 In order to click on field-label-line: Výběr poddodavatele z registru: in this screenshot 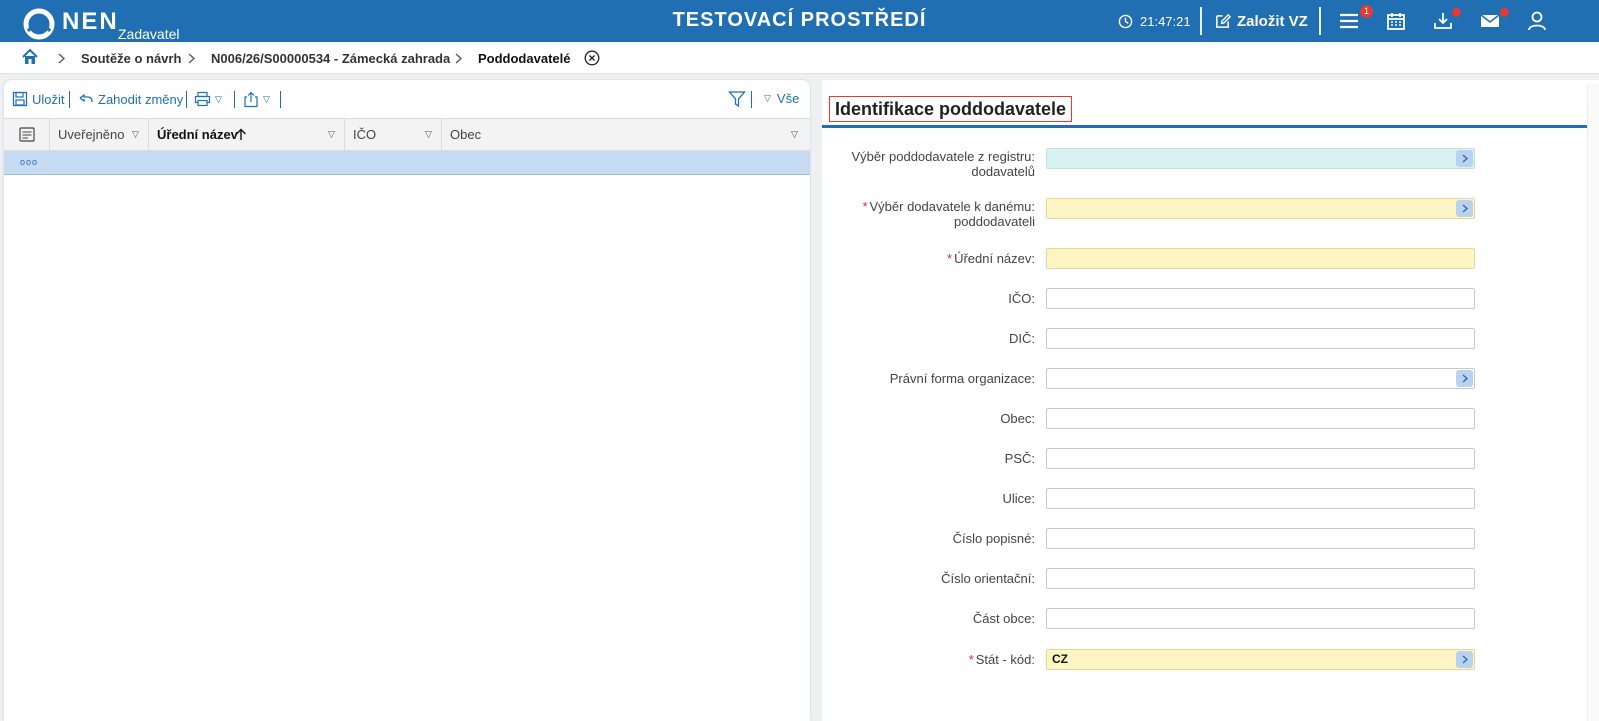, I will do `click(943, 156)`.